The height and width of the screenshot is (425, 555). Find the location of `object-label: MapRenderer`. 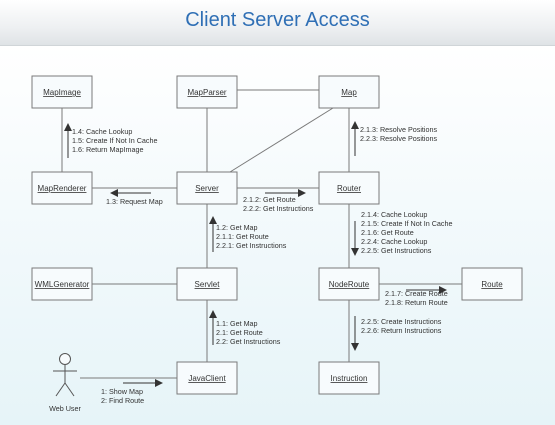

object-label: MapRenderer is located at coordinates (62, 188).